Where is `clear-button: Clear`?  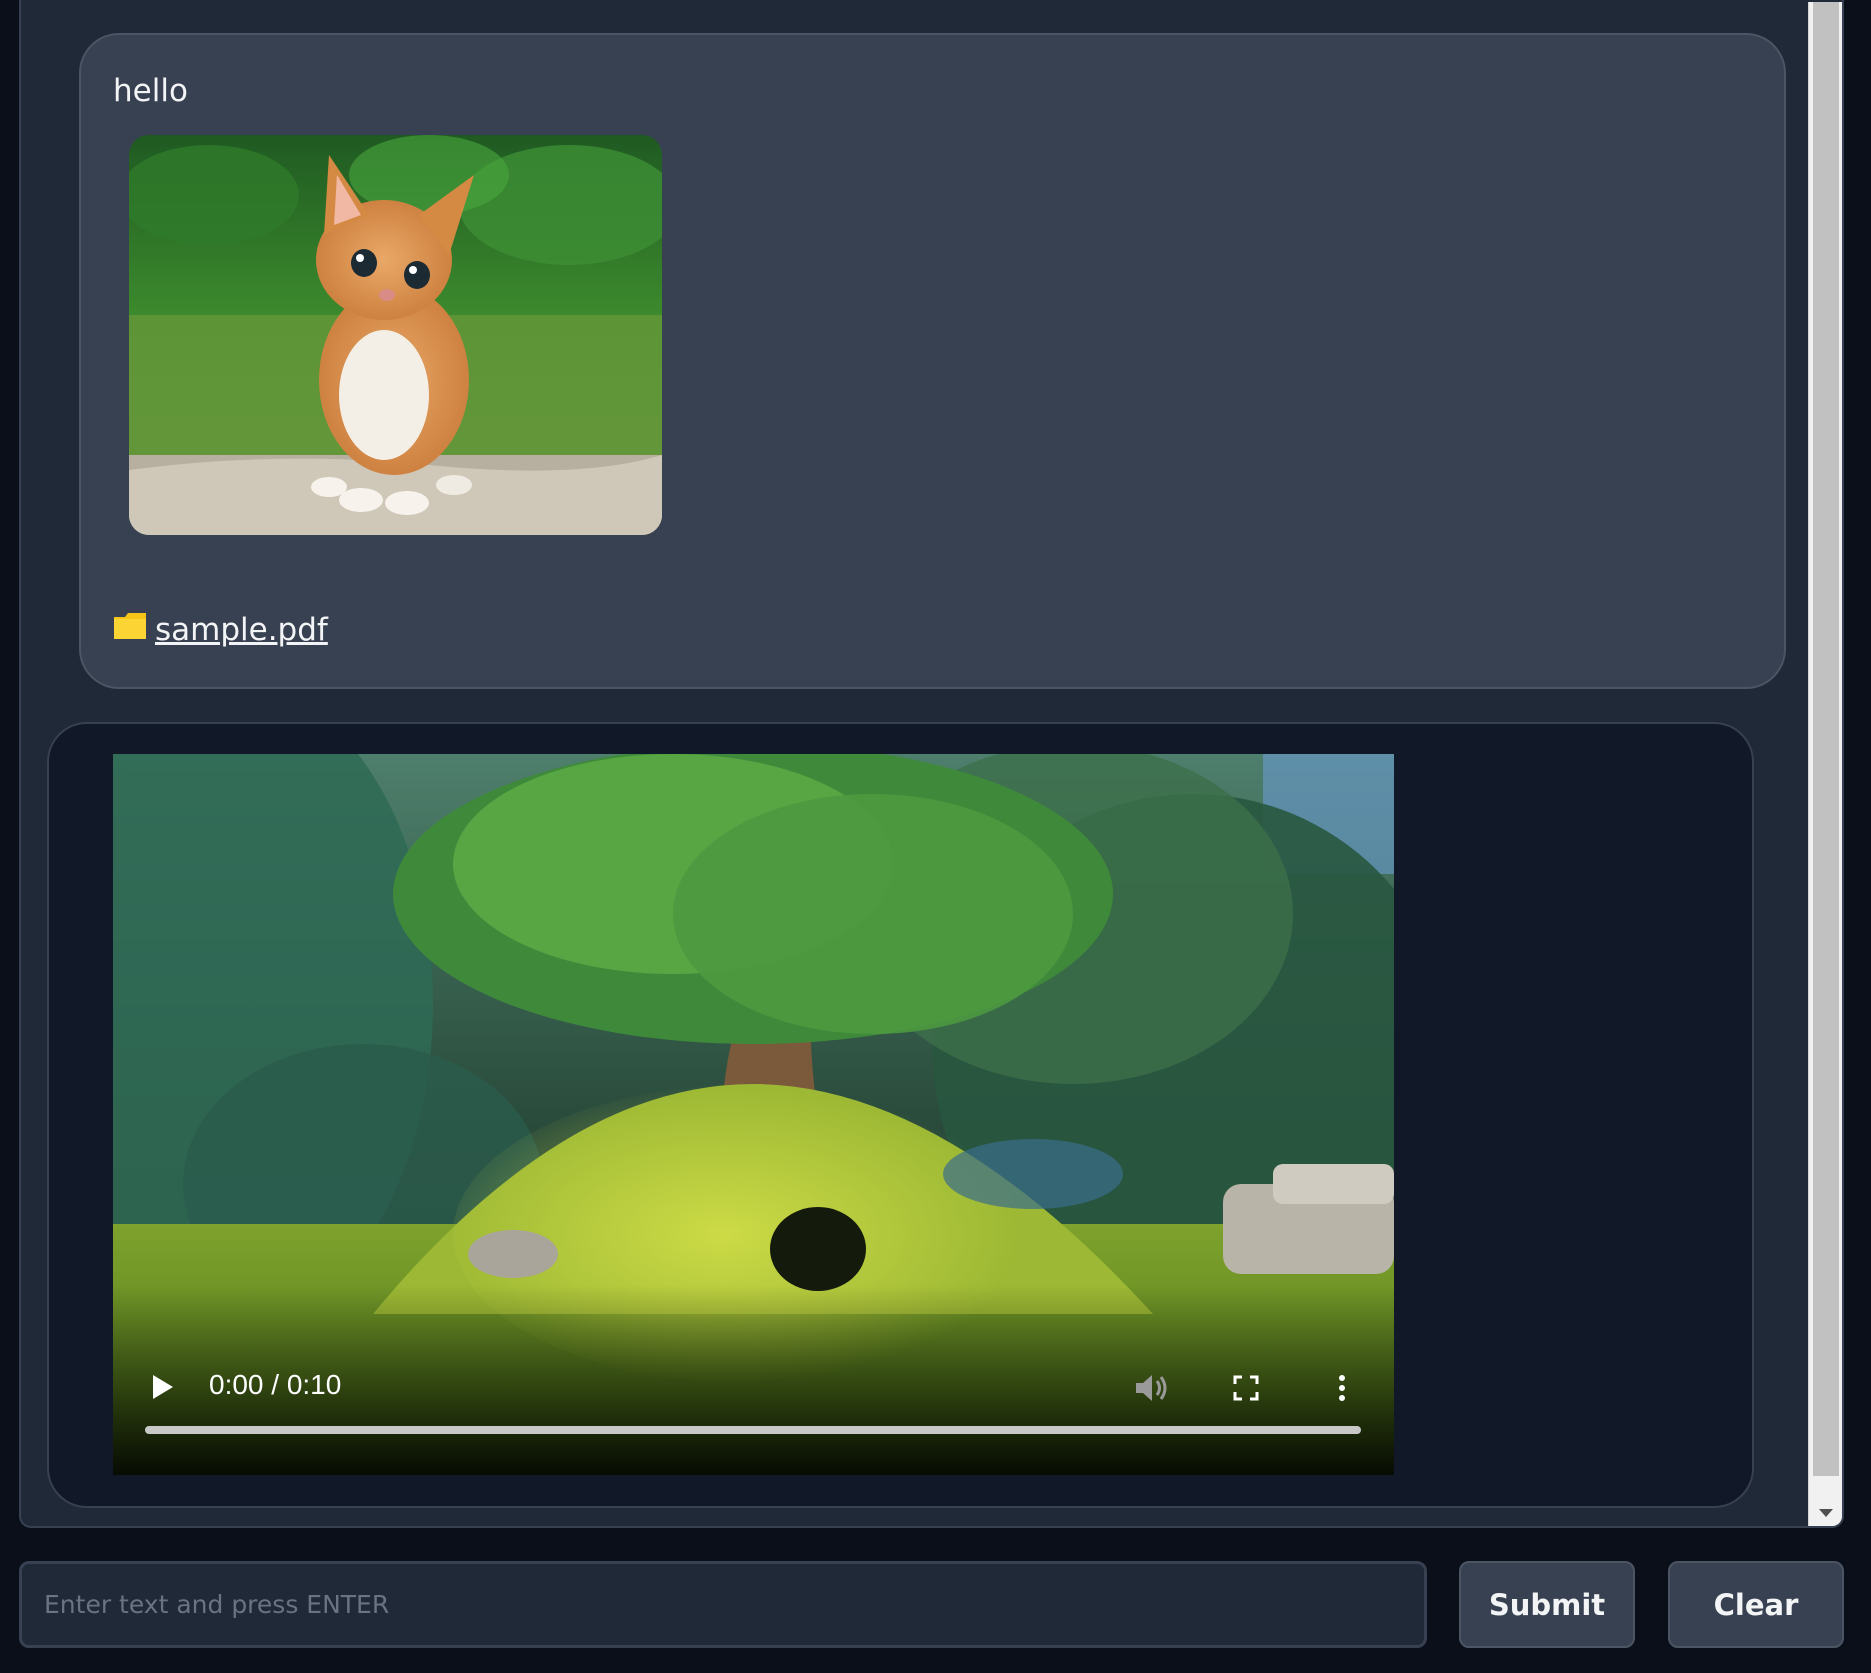
clear-button: Clear is located at coordinates (1756, 1604).